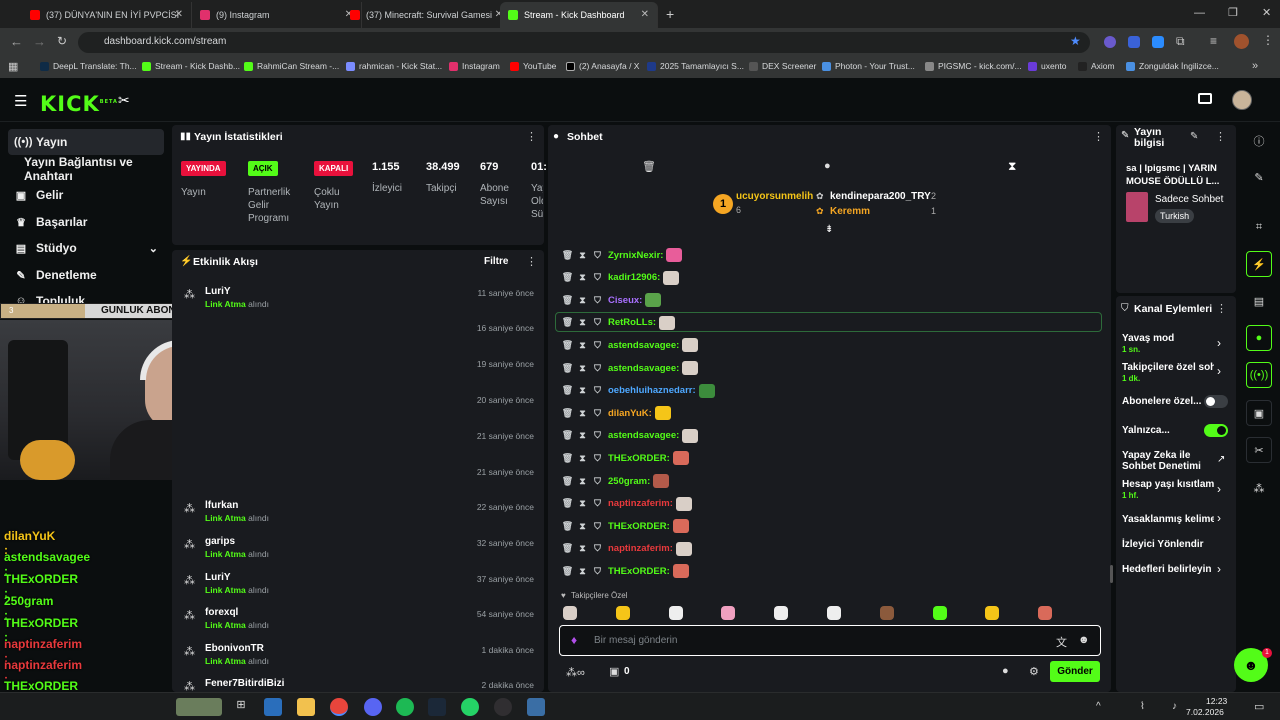 Image resolution: width=1280 pixels, height=720 pixels. What do you see at coordinates (1168, 519) in the screenshot?
I see `banned-words: Yasaklanmış kelimel` at bounding box center [1168, 519].